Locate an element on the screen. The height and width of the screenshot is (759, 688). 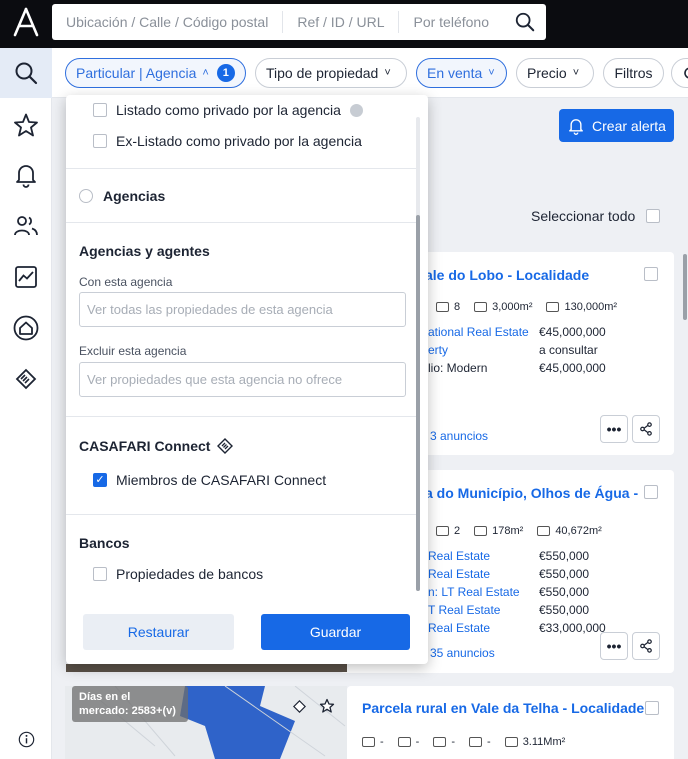
ref-search-input: Ref / ID / URL is located at coordinates (341, 22).